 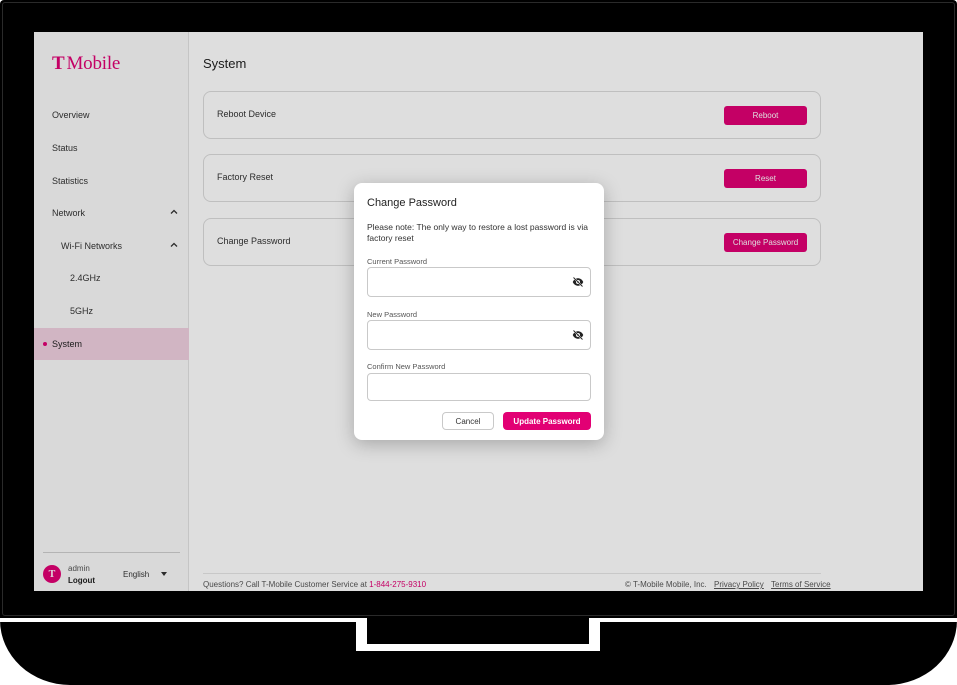 What do you see at coordinates (406, 366) in the screenshot?
I see `confirm-password-label: Confirm New Password` at bounding box center [406, 366].